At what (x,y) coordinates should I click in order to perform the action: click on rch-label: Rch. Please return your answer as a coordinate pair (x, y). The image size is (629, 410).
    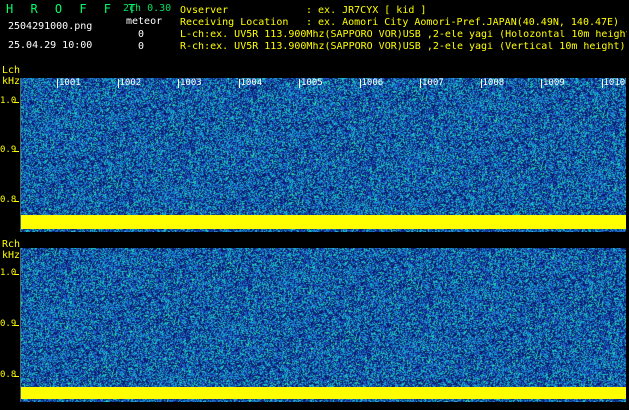
    Looking at the image, I should click on (11, 244).